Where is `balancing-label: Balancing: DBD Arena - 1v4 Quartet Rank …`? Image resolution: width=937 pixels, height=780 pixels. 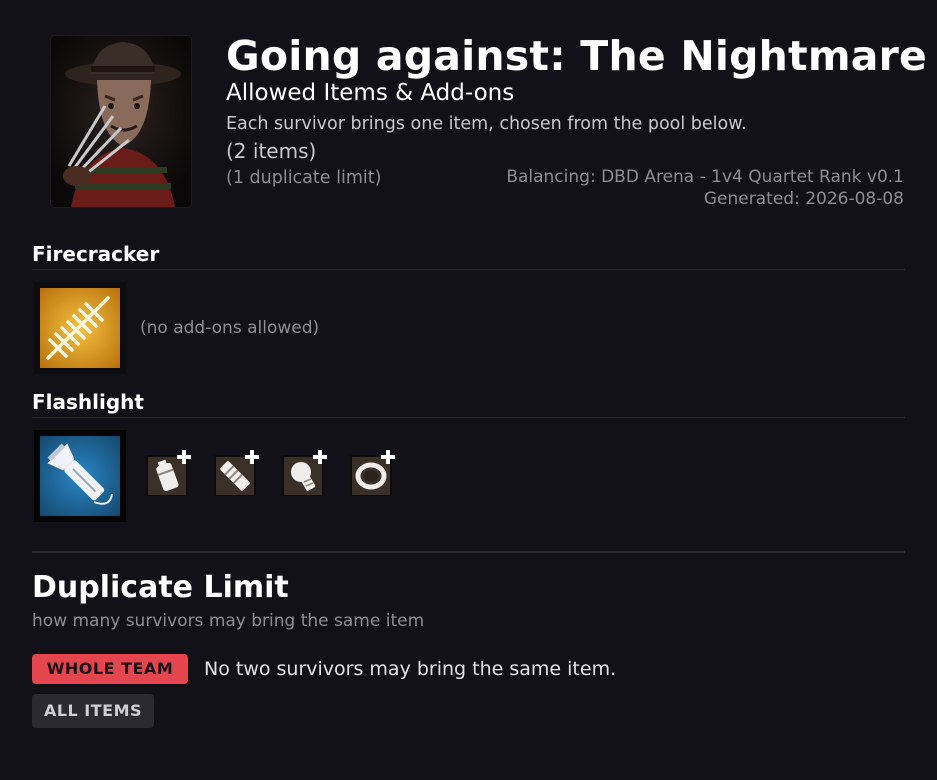 balancing-label: Balancing: DBD Arena - 1v4 Quartet Rank … is located at coordinates (705, 177).